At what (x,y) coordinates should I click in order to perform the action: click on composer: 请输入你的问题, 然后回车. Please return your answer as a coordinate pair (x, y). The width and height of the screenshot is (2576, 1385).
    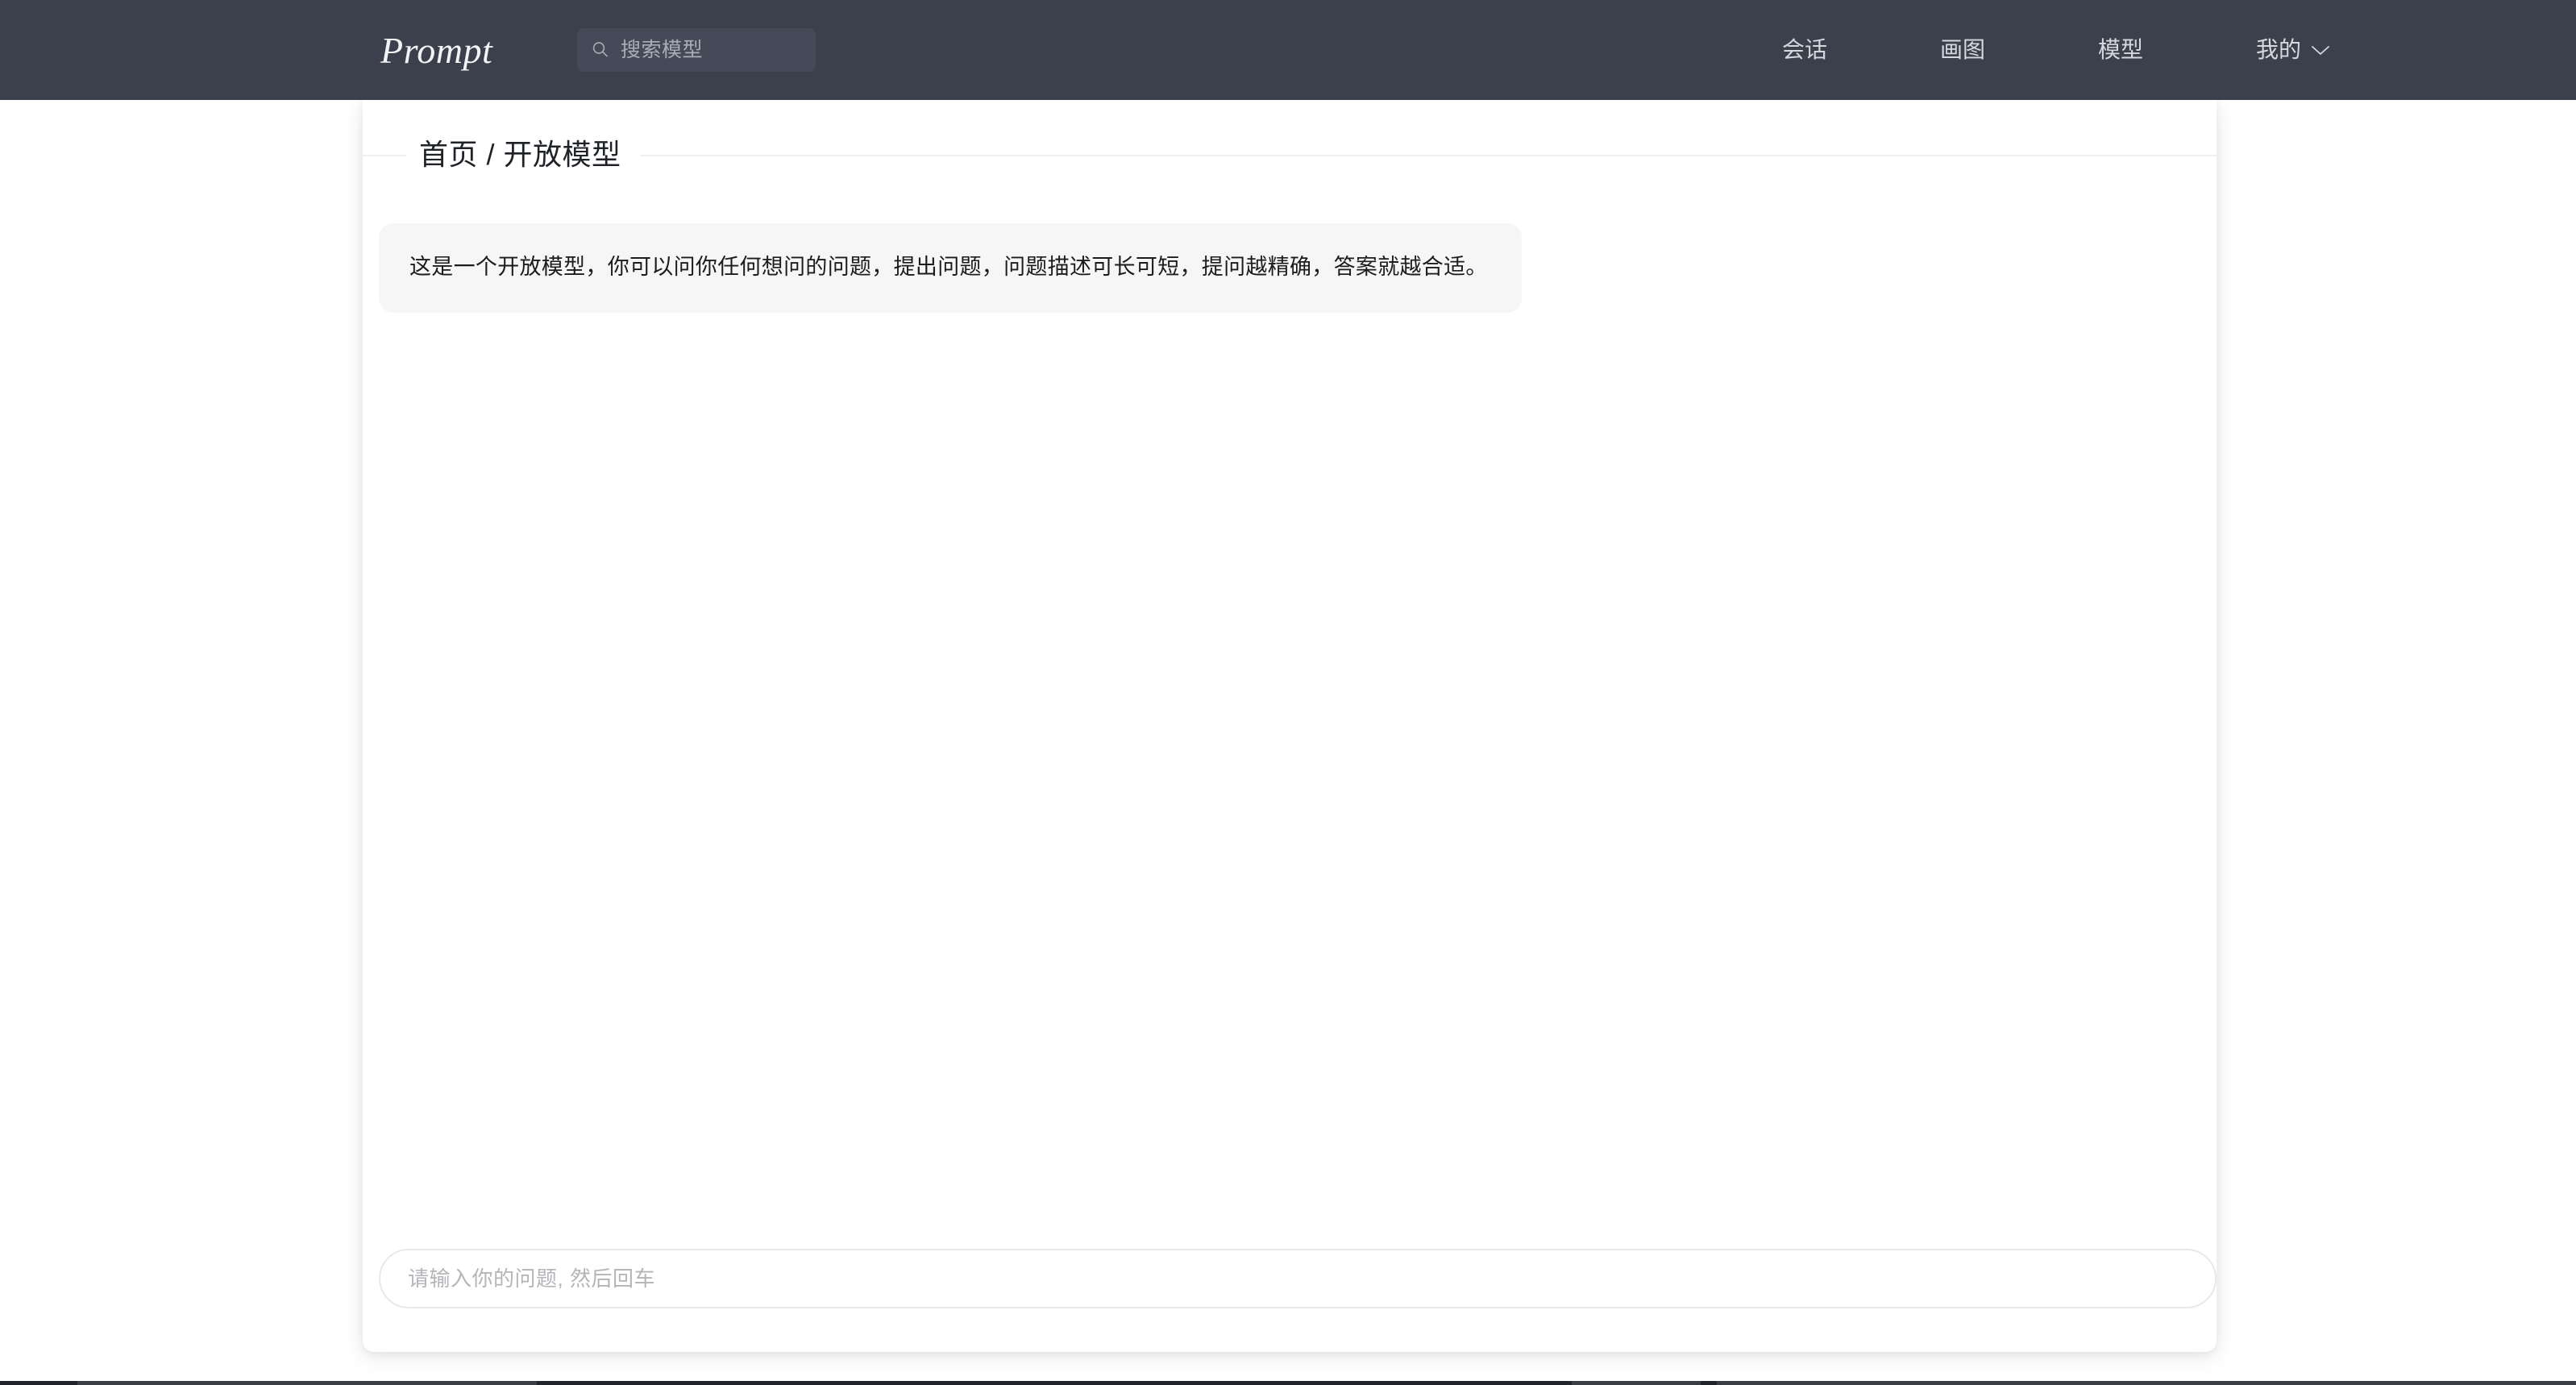
    Looking at the image, I should click on (1298, 1289).